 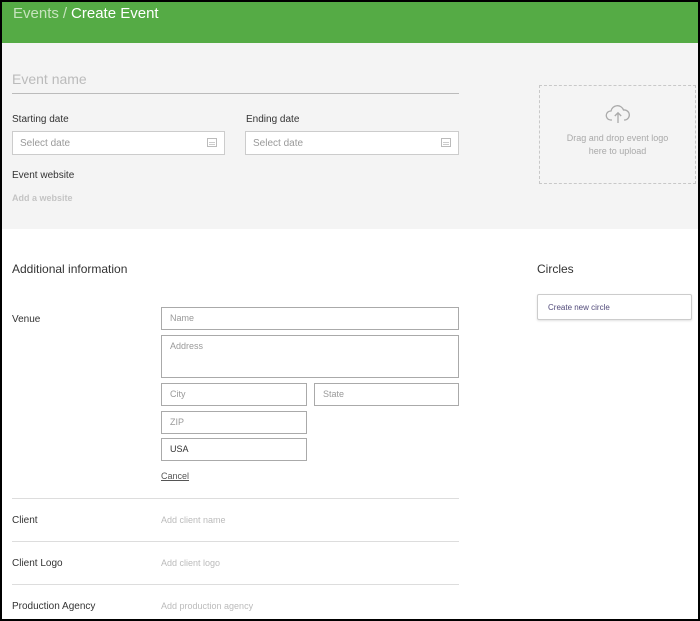 What do you see at coordinates (310, 318) in the screenshot?
I see `venue-name-input: Name` at bounding box center [310, 318].